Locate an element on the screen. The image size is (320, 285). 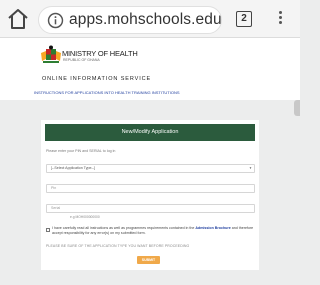
agree-checkbox is located at coordinates (48, 230).